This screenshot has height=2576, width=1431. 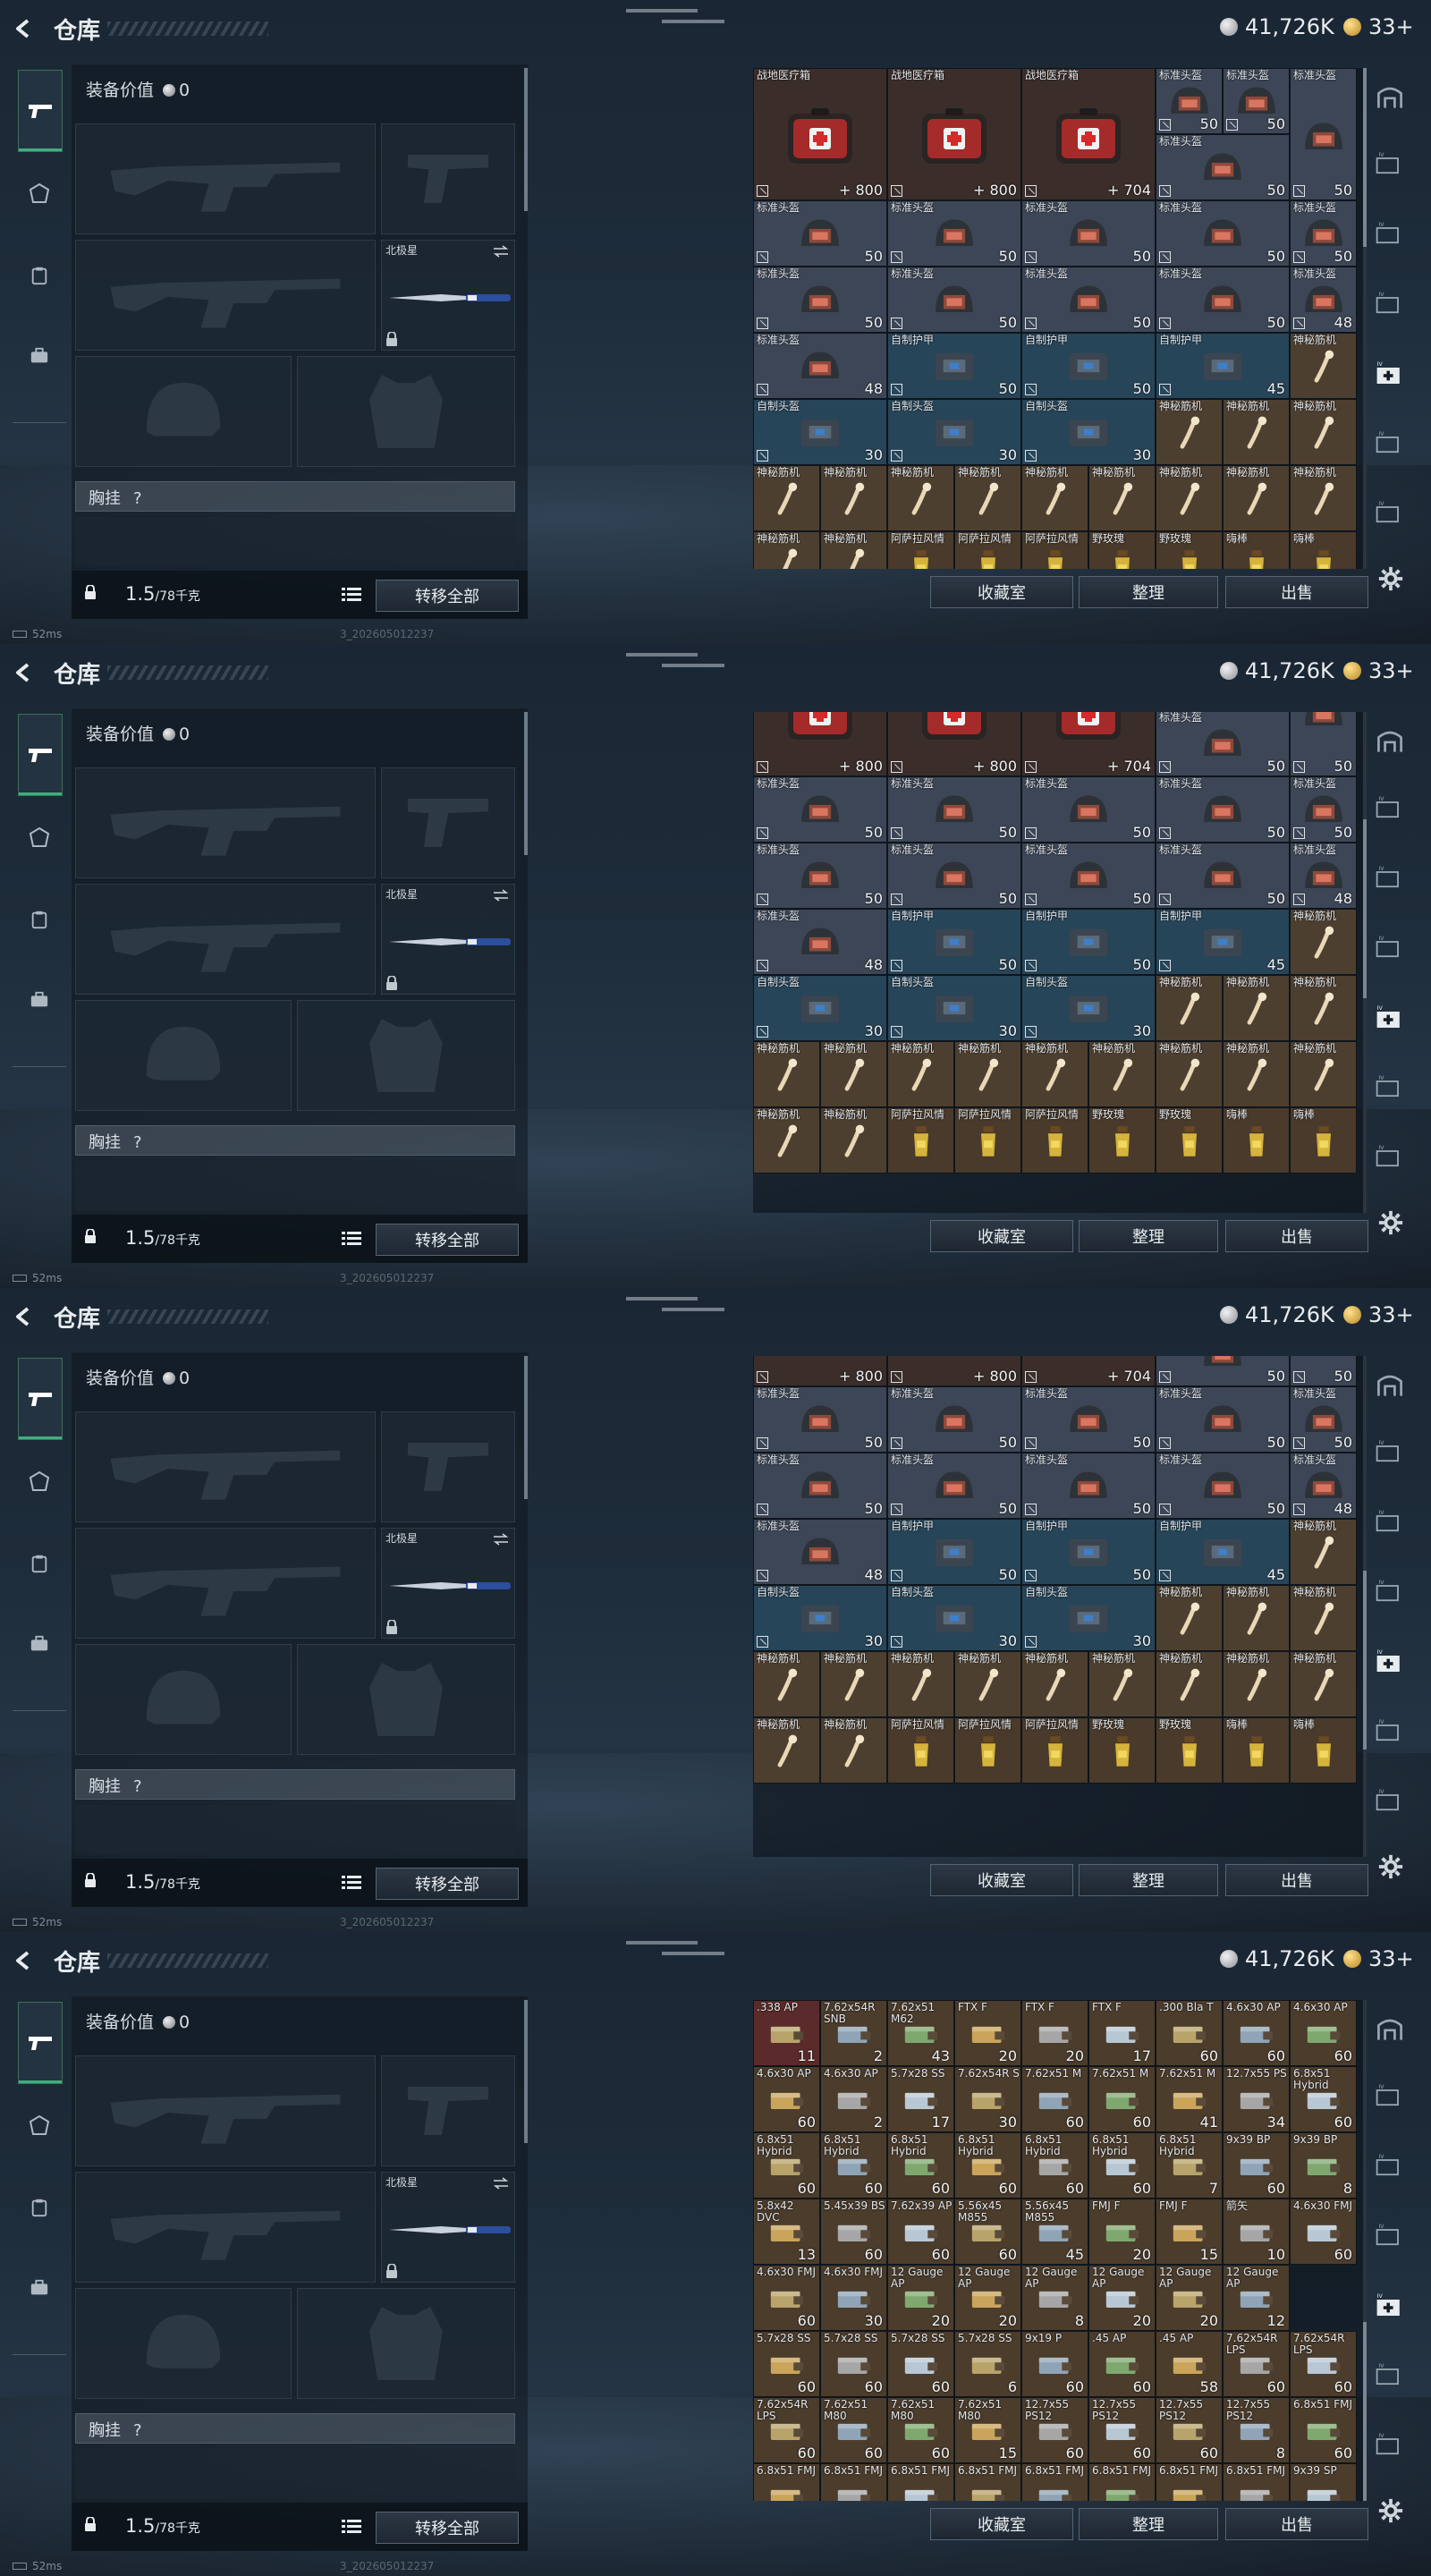 I want to click on rnav-tv3-icon: IV, so click(x=1392, y=952).